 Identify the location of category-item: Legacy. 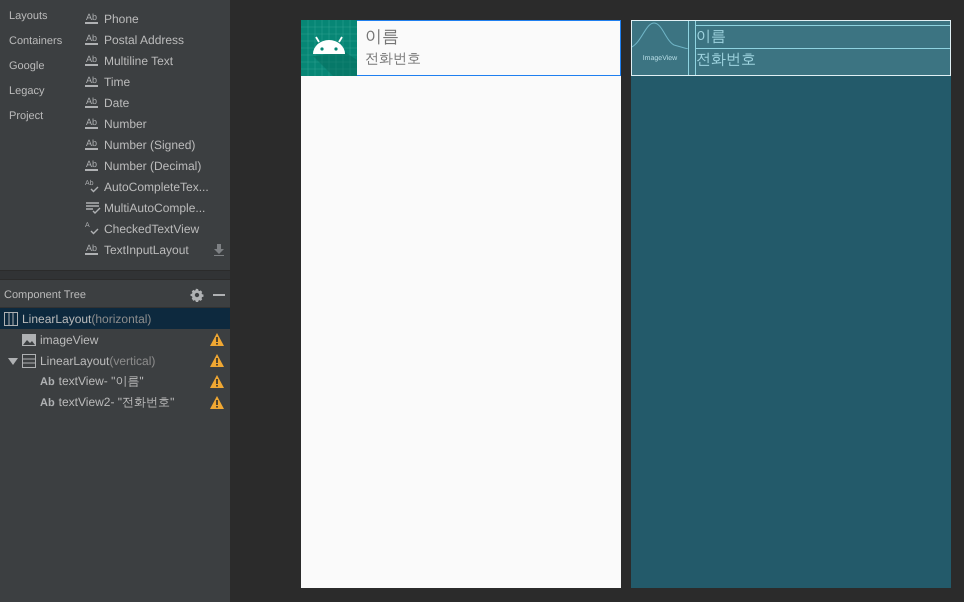
(41, 95).